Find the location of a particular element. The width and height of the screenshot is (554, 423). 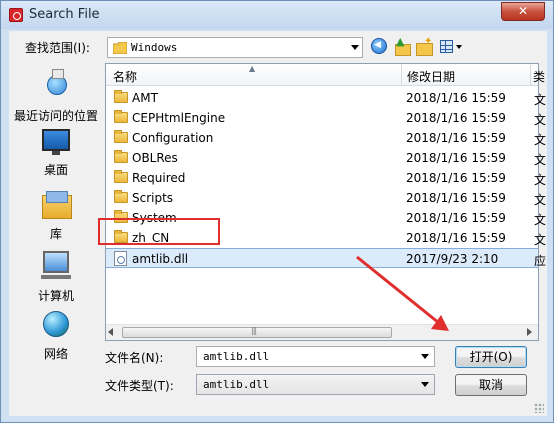

file-row-selected: amtlib.dll 2017/9/23 2:10 应 is located at coordinates (326, 258).